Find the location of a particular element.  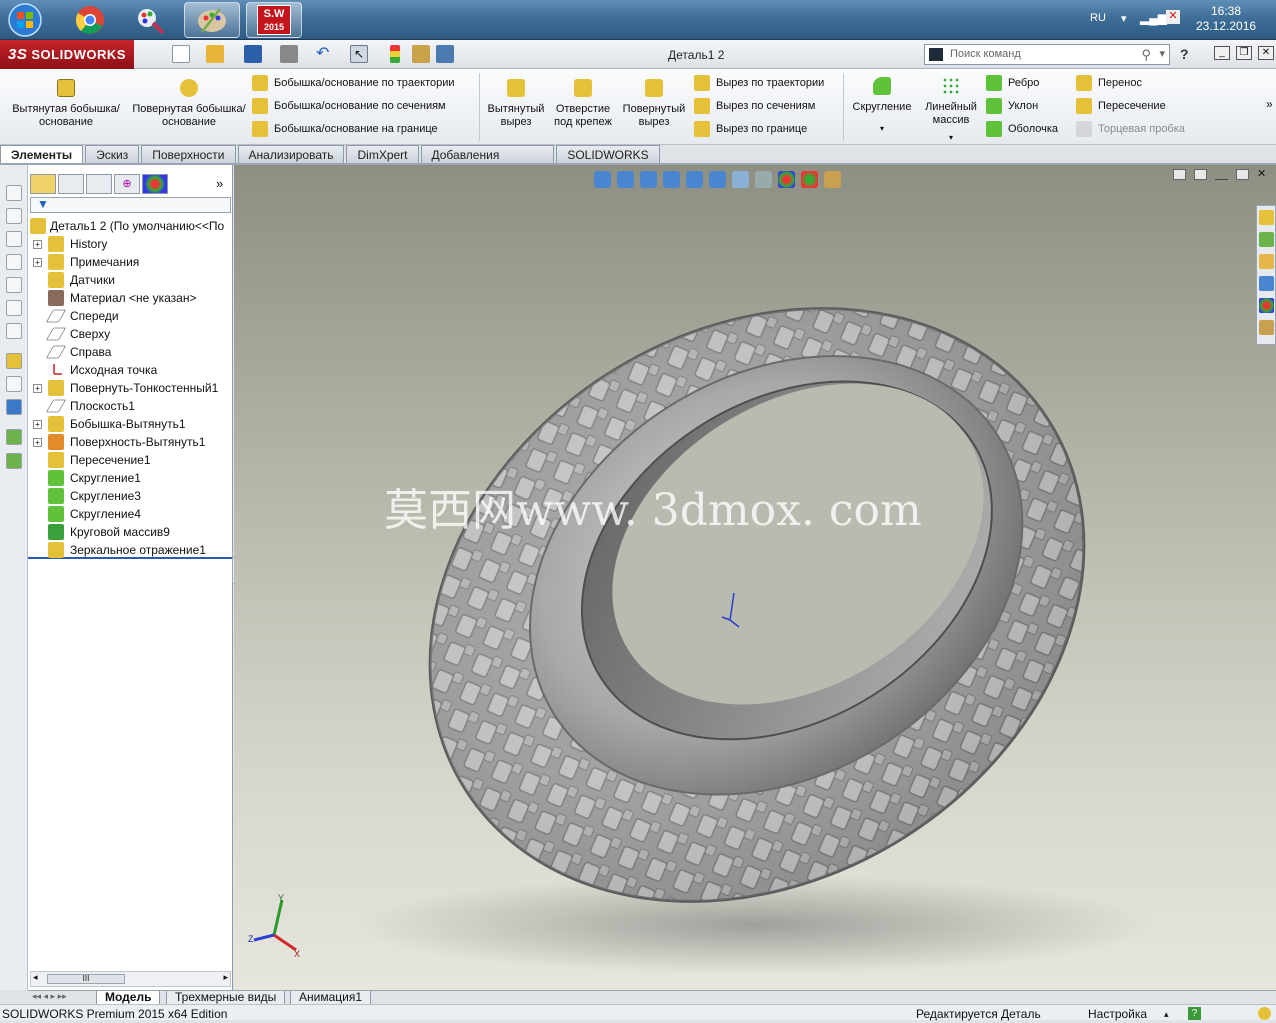

tree-node: + Повернуть-Тонкостенный1 is located at coordinates (130, 388).